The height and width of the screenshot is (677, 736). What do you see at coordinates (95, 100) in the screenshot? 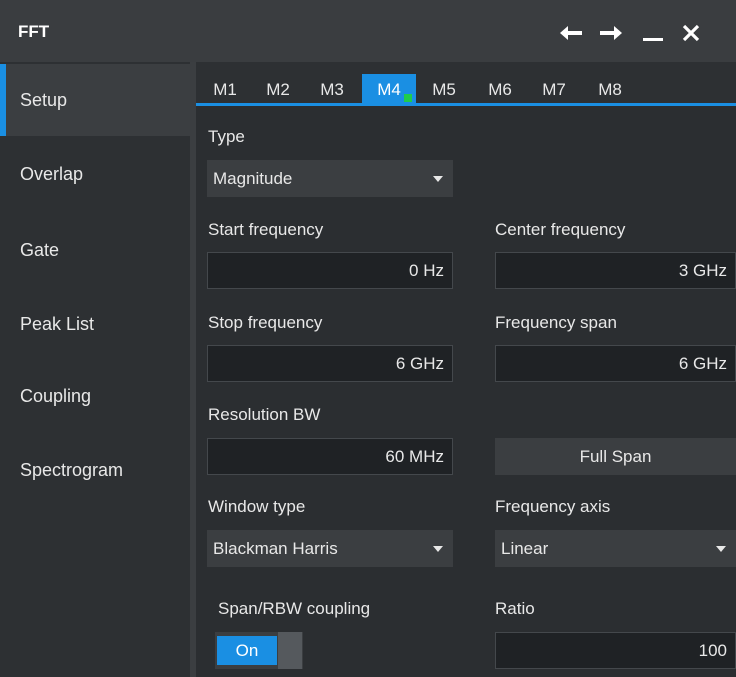
I see `sidebar-item-setup: Setup` at bounding box center [95, 100].